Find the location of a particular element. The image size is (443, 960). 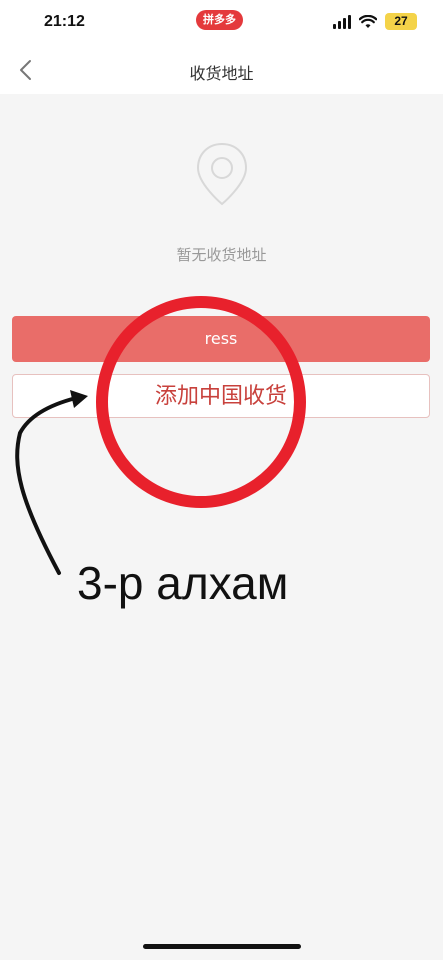

home-indicator is located at coordinates (222, 946).